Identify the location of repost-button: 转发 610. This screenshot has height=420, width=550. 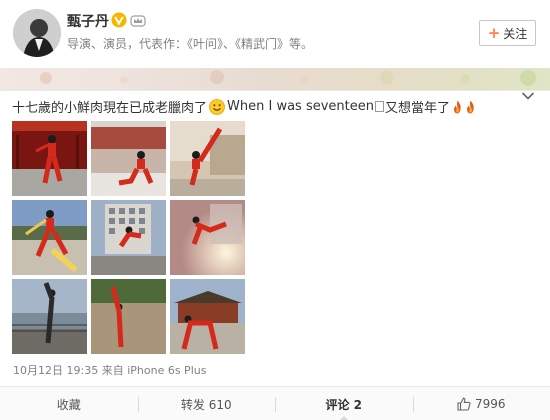
(206, 403).